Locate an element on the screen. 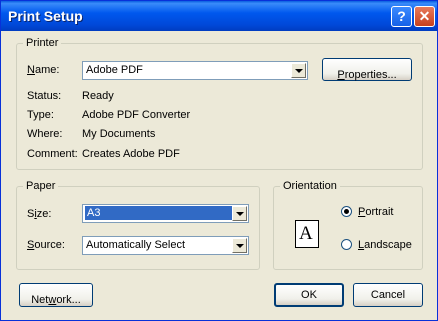 The image size is (438, 321). cancel-button: Cancel is located at coordinates (388, 295).